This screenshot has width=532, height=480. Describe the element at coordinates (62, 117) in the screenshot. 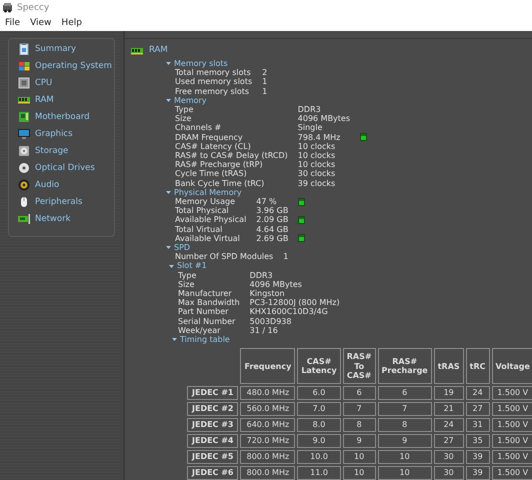

I see `sidebar-item: Motherboard` at that location.